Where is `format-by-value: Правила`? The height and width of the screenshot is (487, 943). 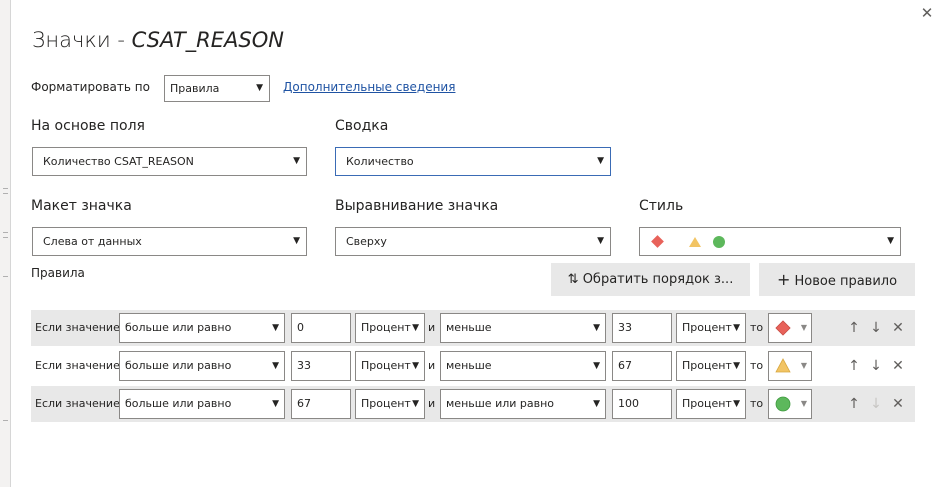 format-by-value: Правила is located at coordinates (195, 88).